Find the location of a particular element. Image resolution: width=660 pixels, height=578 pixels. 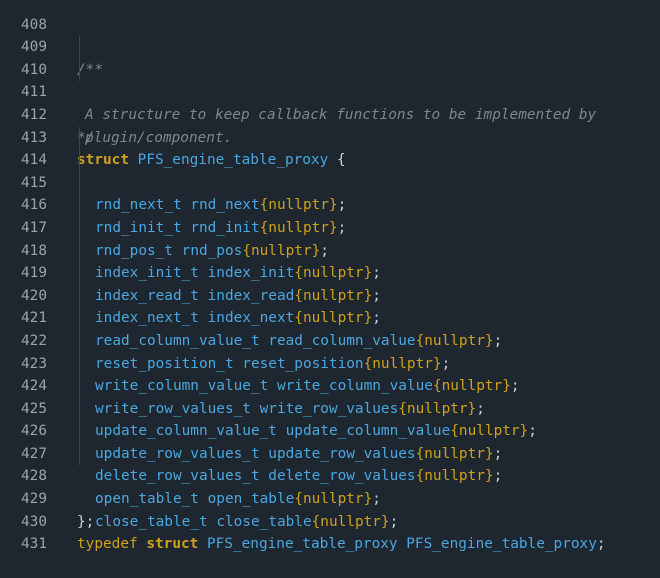

semicolon: ; is located at coordinates (601, 544).